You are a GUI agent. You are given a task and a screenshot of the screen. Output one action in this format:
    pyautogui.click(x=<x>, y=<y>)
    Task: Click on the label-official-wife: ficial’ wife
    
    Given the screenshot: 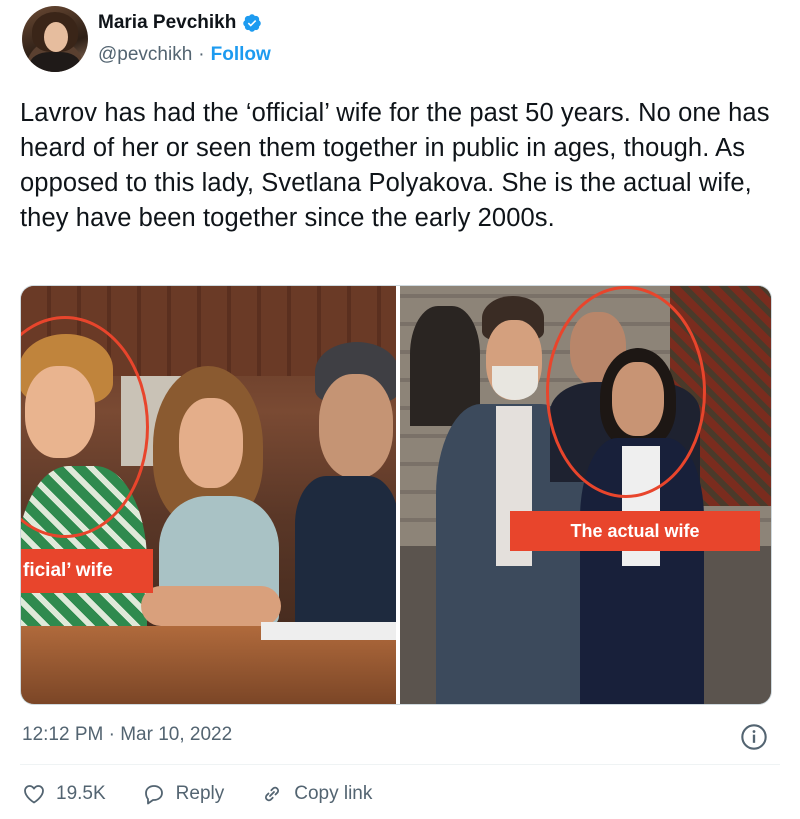 What is the action you would take?
    pyautogui.click(x=87, y=571)
    